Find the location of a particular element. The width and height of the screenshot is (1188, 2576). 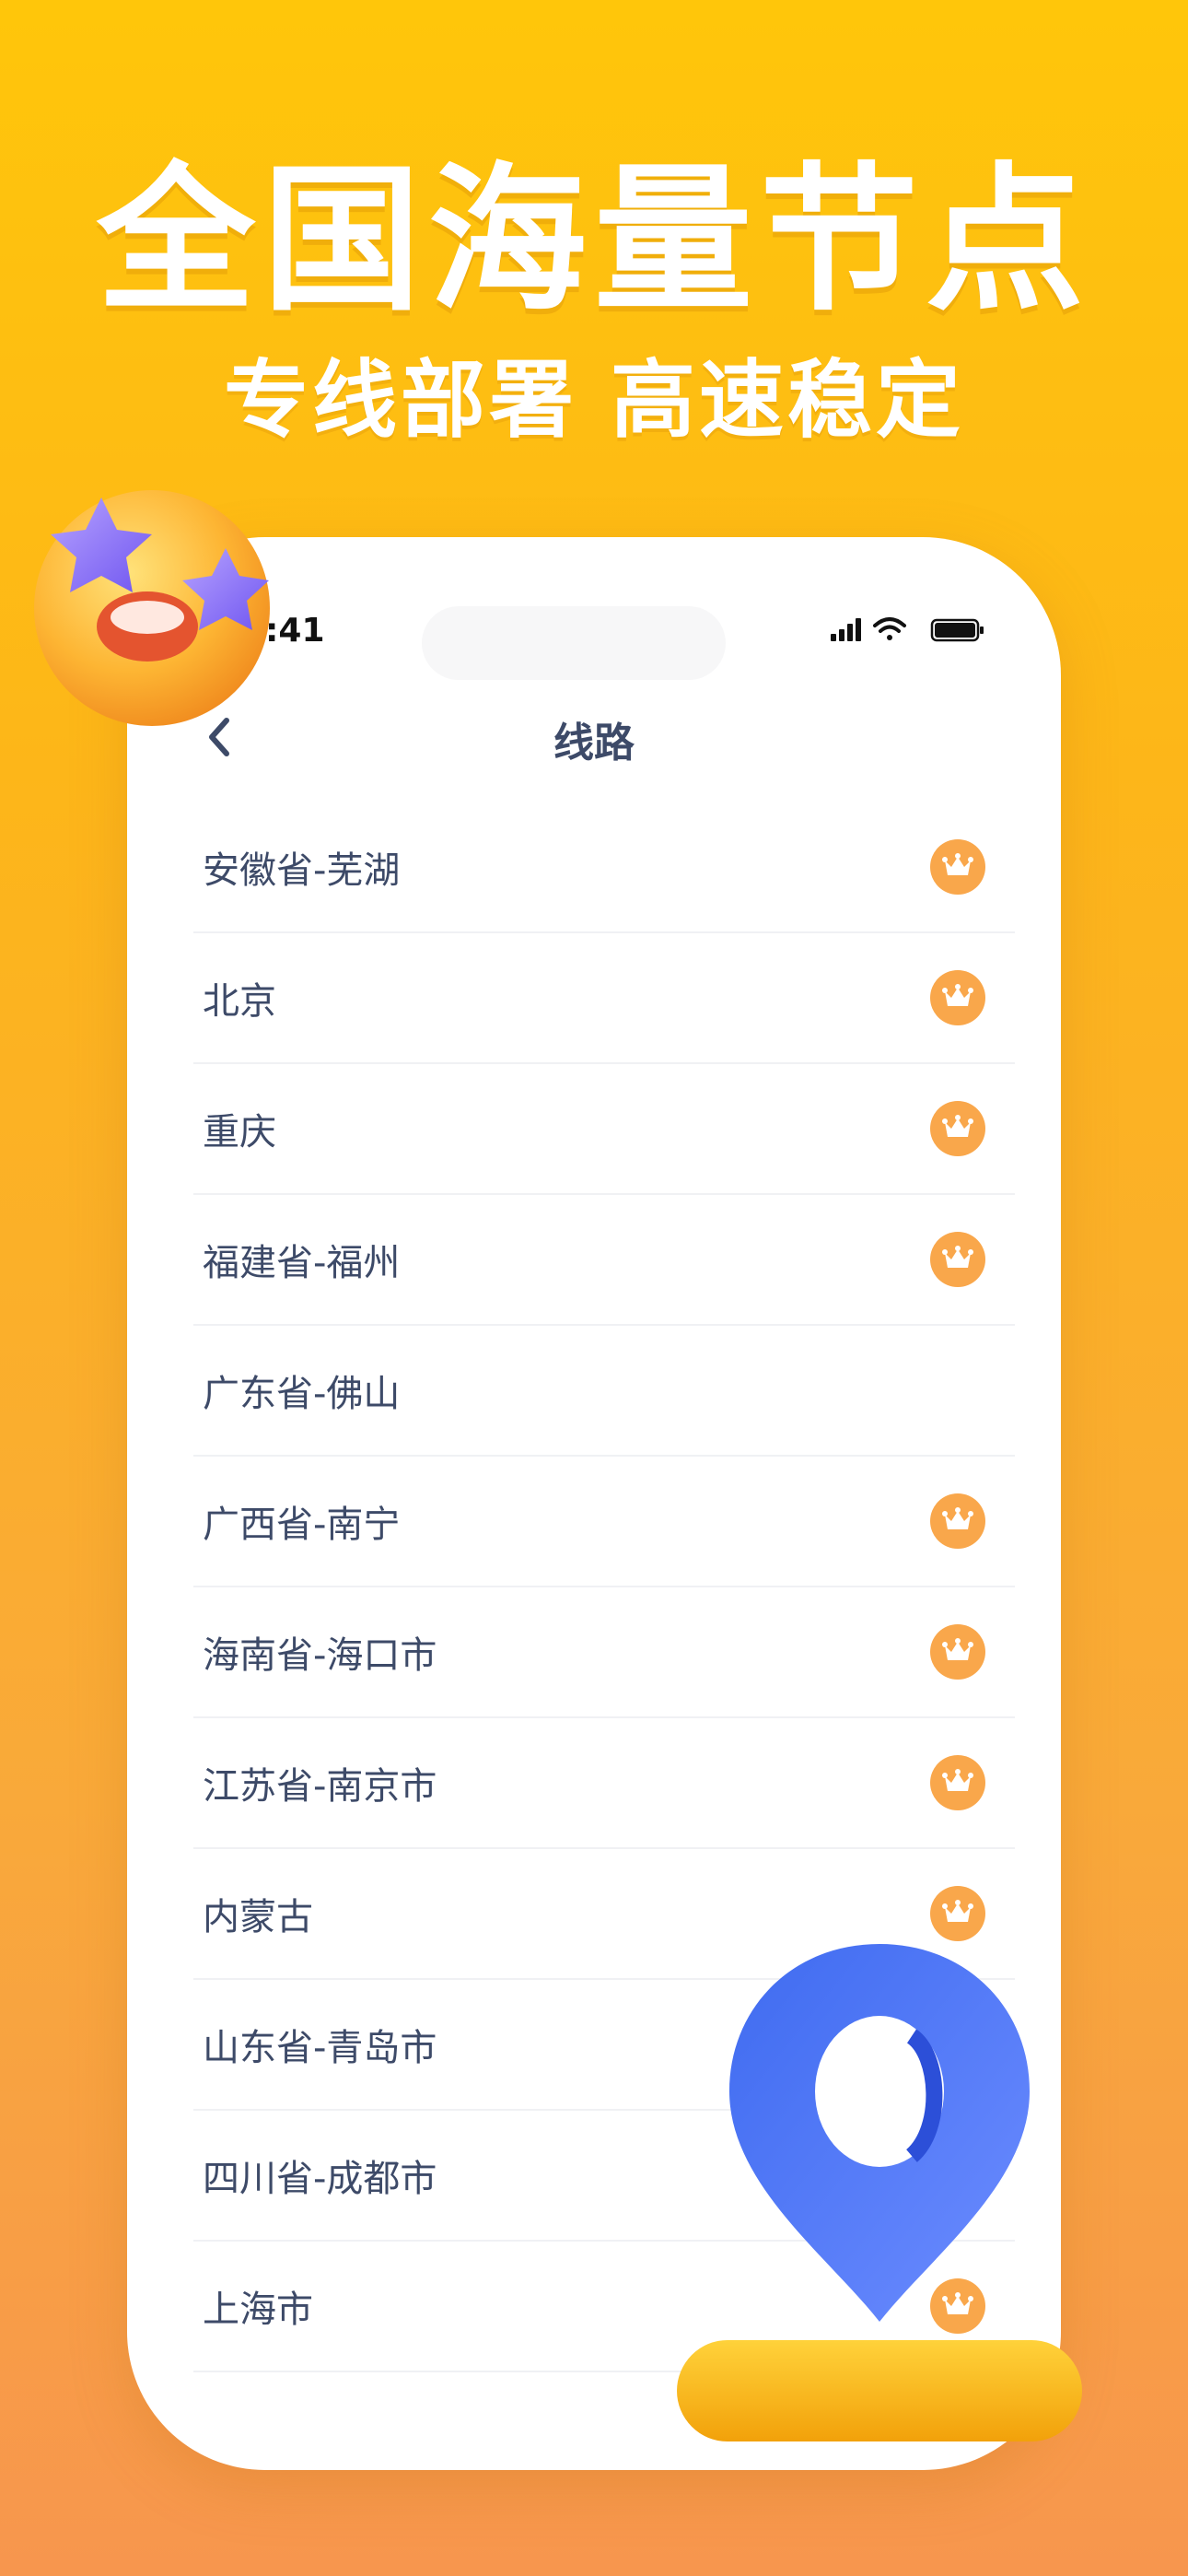

wifi-icon is located at coordinates (889, 628).